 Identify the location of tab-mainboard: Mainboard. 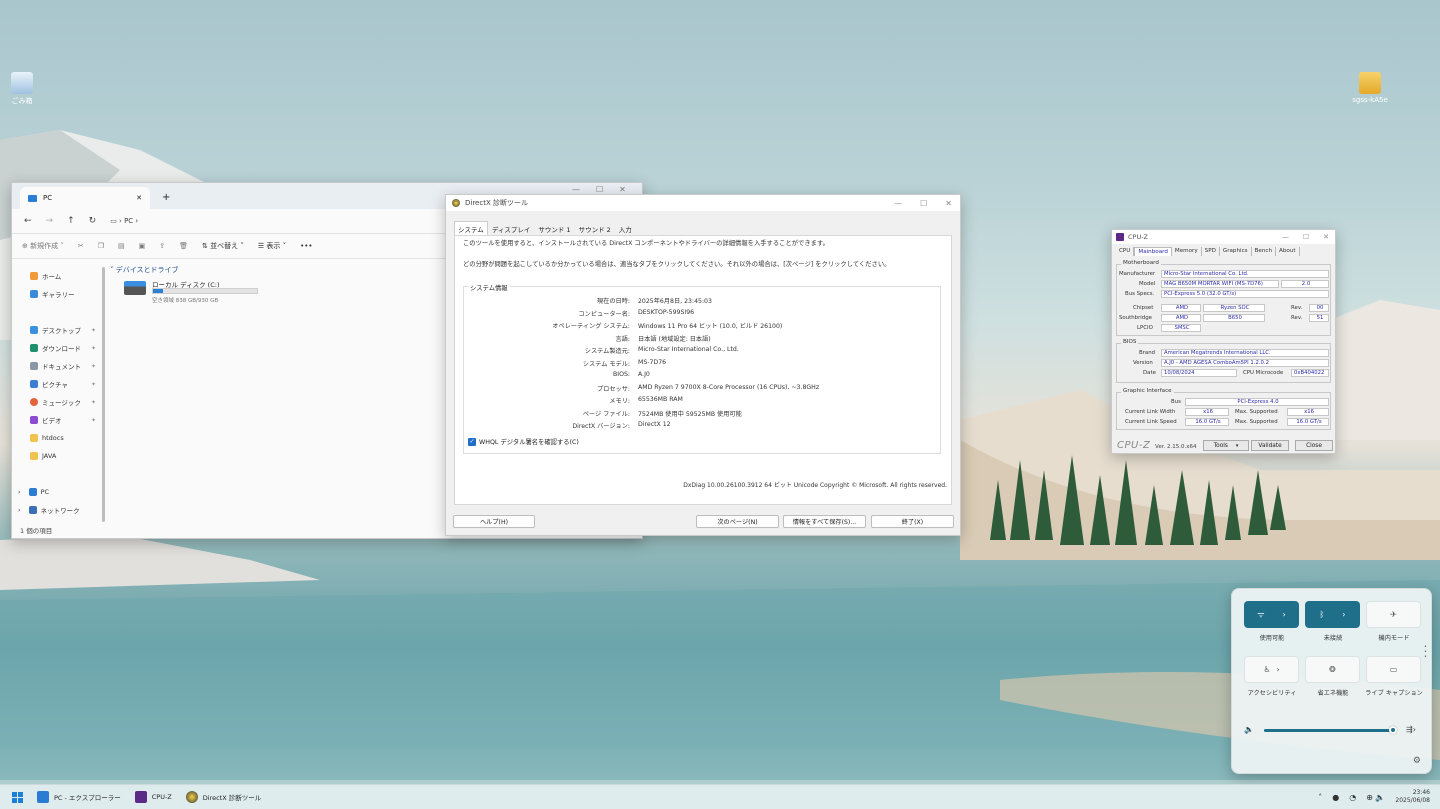
(1153, 251).